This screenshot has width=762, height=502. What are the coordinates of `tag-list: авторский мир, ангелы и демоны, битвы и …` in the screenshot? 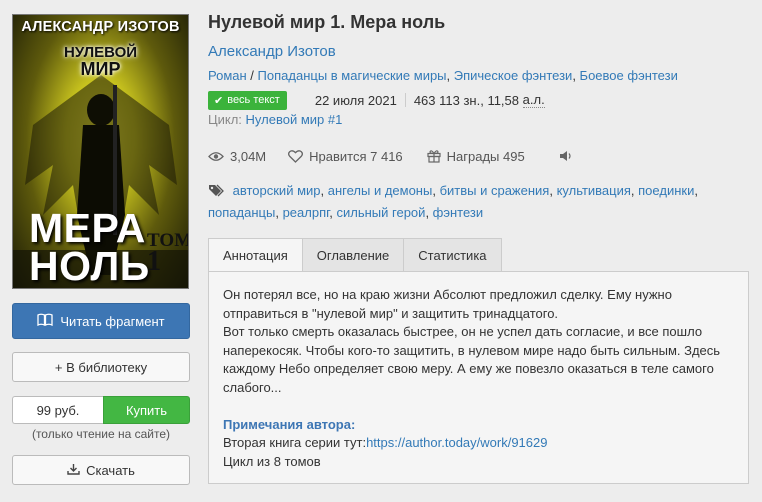 It's located at (458, 202).